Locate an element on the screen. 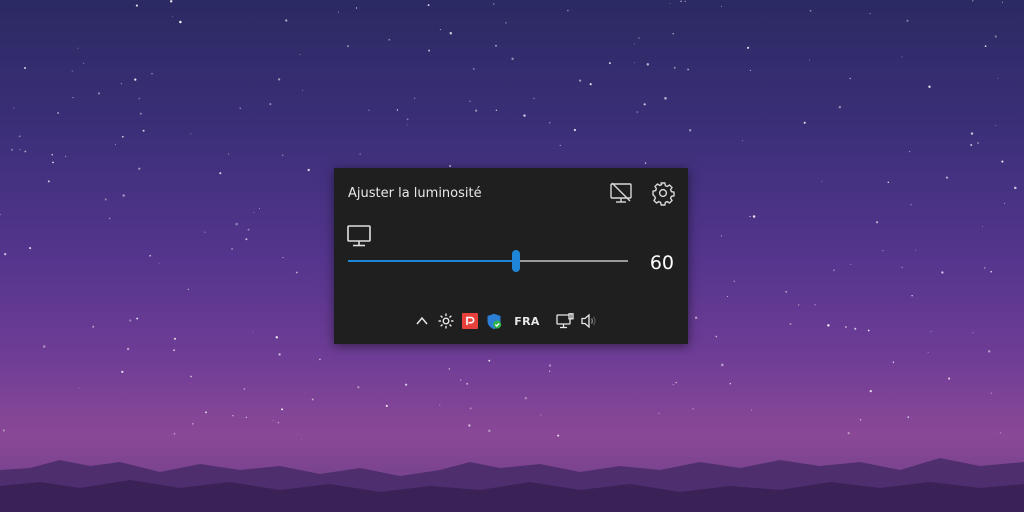 The width and height of the screenshot is (1024, 512). red-app-icon is located at coordinates (470, 321).